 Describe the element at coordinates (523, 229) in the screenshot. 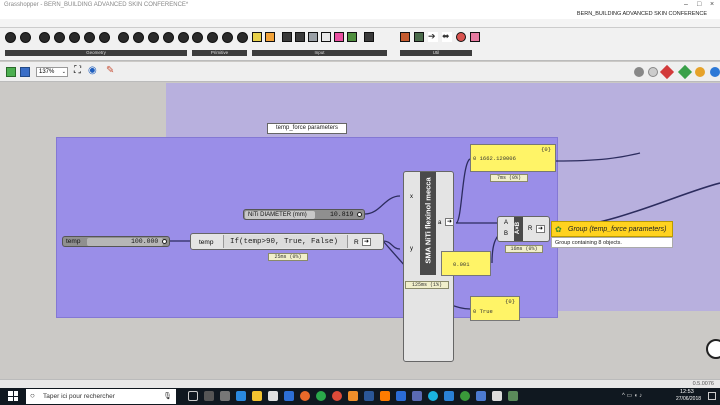

I see `multiply-component: A B A×B R ➜` at that location.